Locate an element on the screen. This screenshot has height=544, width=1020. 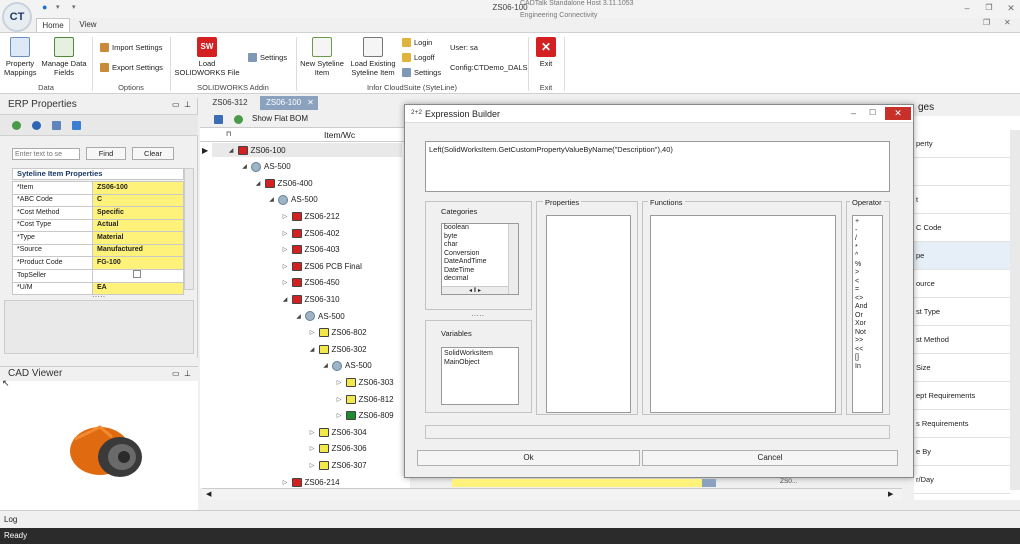
operator-item: <> is located at coordinates (867, 299).